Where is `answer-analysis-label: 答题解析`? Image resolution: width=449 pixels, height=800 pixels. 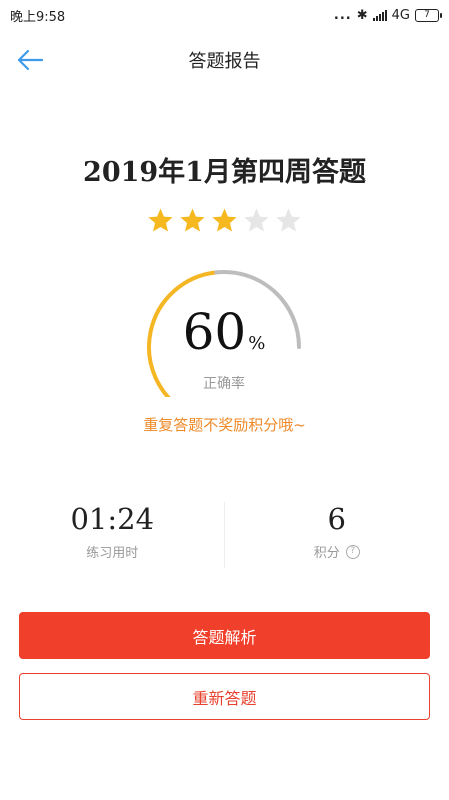
answer-analysis-label: 答题解析 is located at coordinates (224, 637).